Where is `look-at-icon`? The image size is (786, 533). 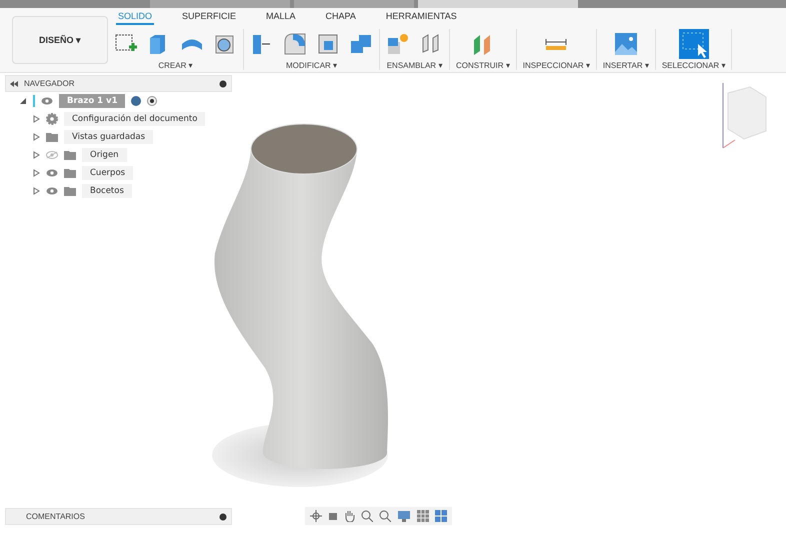
look-at-icon is located at coordinates (333, 516).